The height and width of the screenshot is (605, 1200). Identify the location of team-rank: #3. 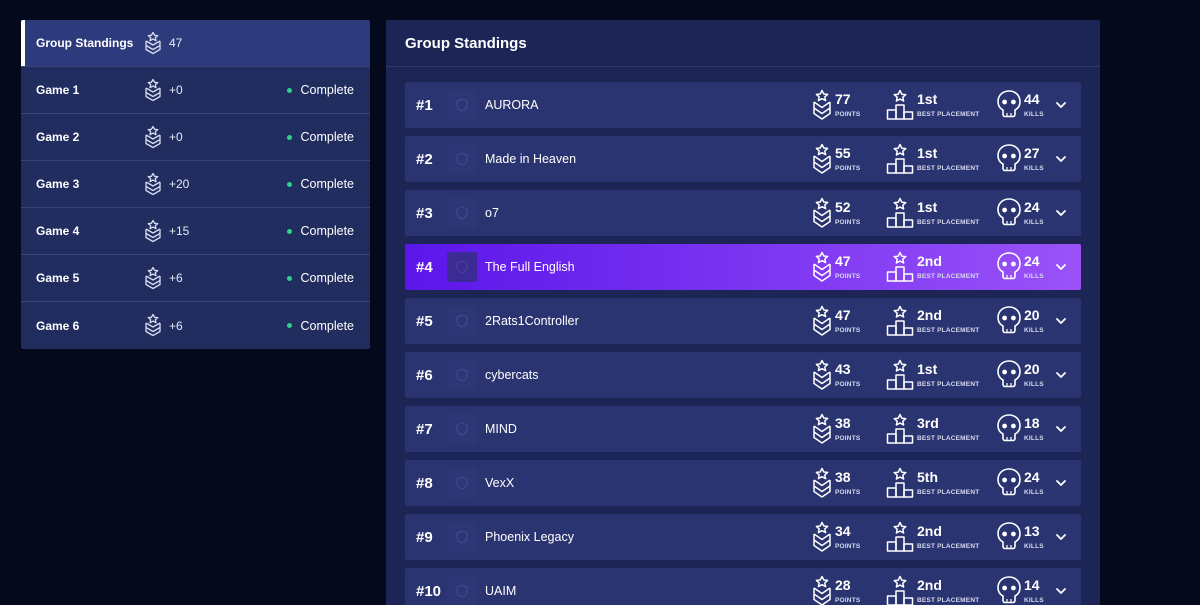
(424, 213).